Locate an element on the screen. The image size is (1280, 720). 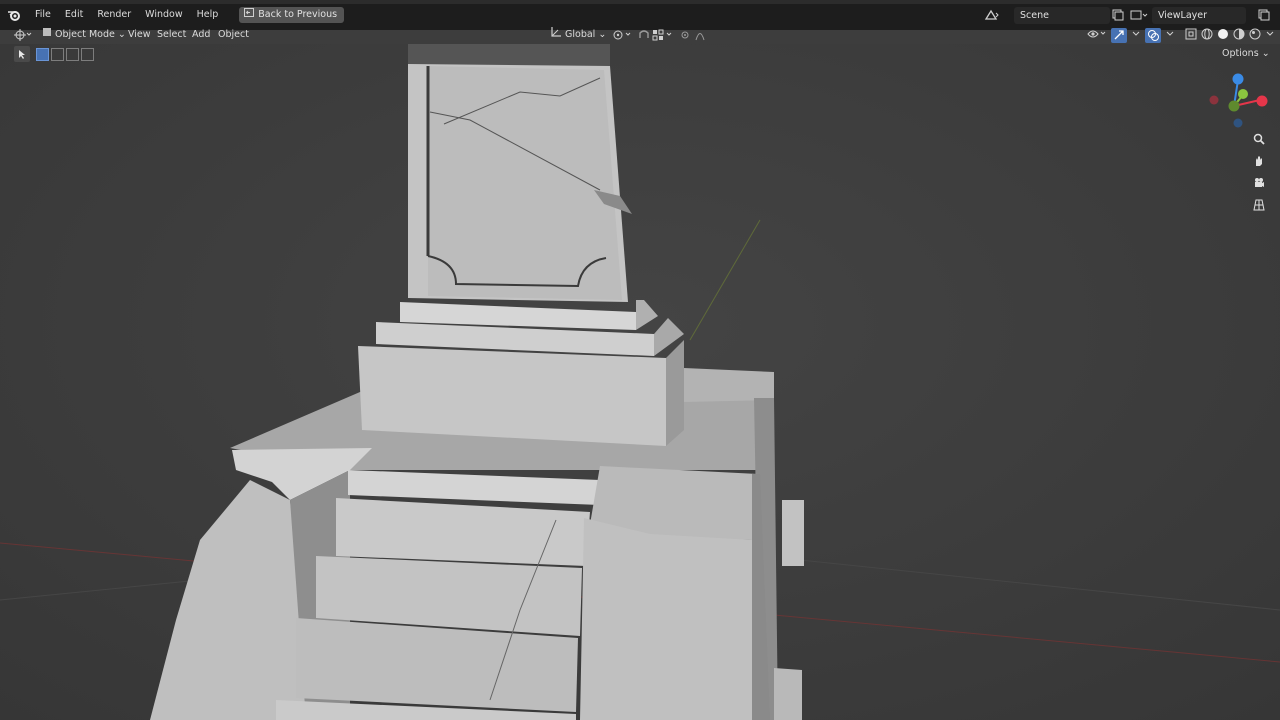
shading-rendered-icon is located at coordinates (1255, 35).